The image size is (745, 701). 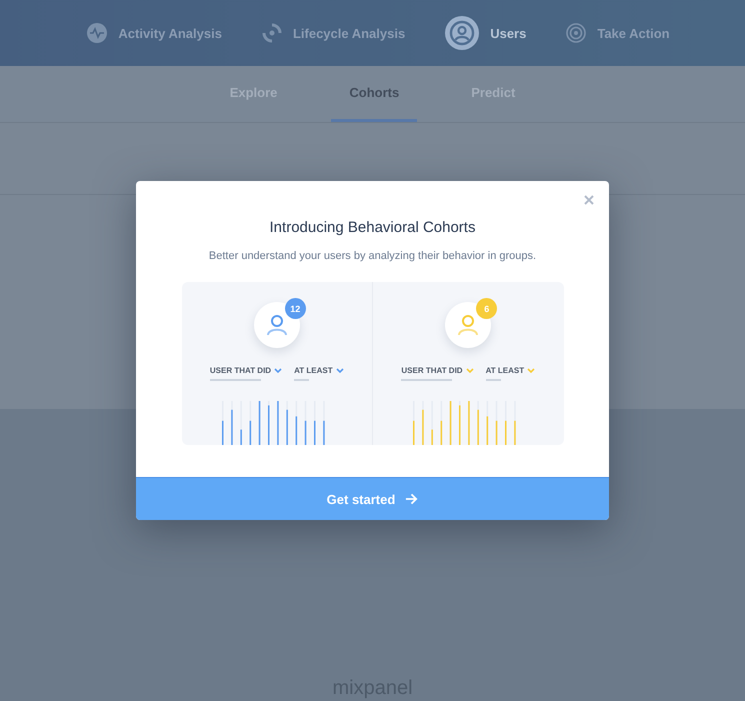 What do you see at coordinates (295, 308) in the screenshot?
I see `count-badge: 12` at bounding box center [295, 308].